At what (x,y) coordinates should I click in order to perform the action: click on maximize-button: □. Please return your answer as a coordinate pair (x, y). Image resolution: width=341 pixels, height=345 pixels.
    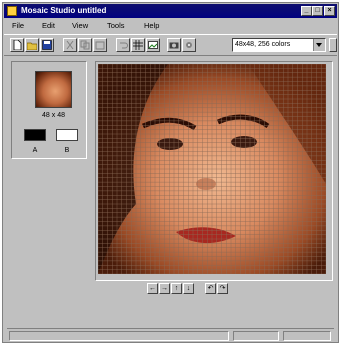
    Looking at the image, I should click on (317, 11).